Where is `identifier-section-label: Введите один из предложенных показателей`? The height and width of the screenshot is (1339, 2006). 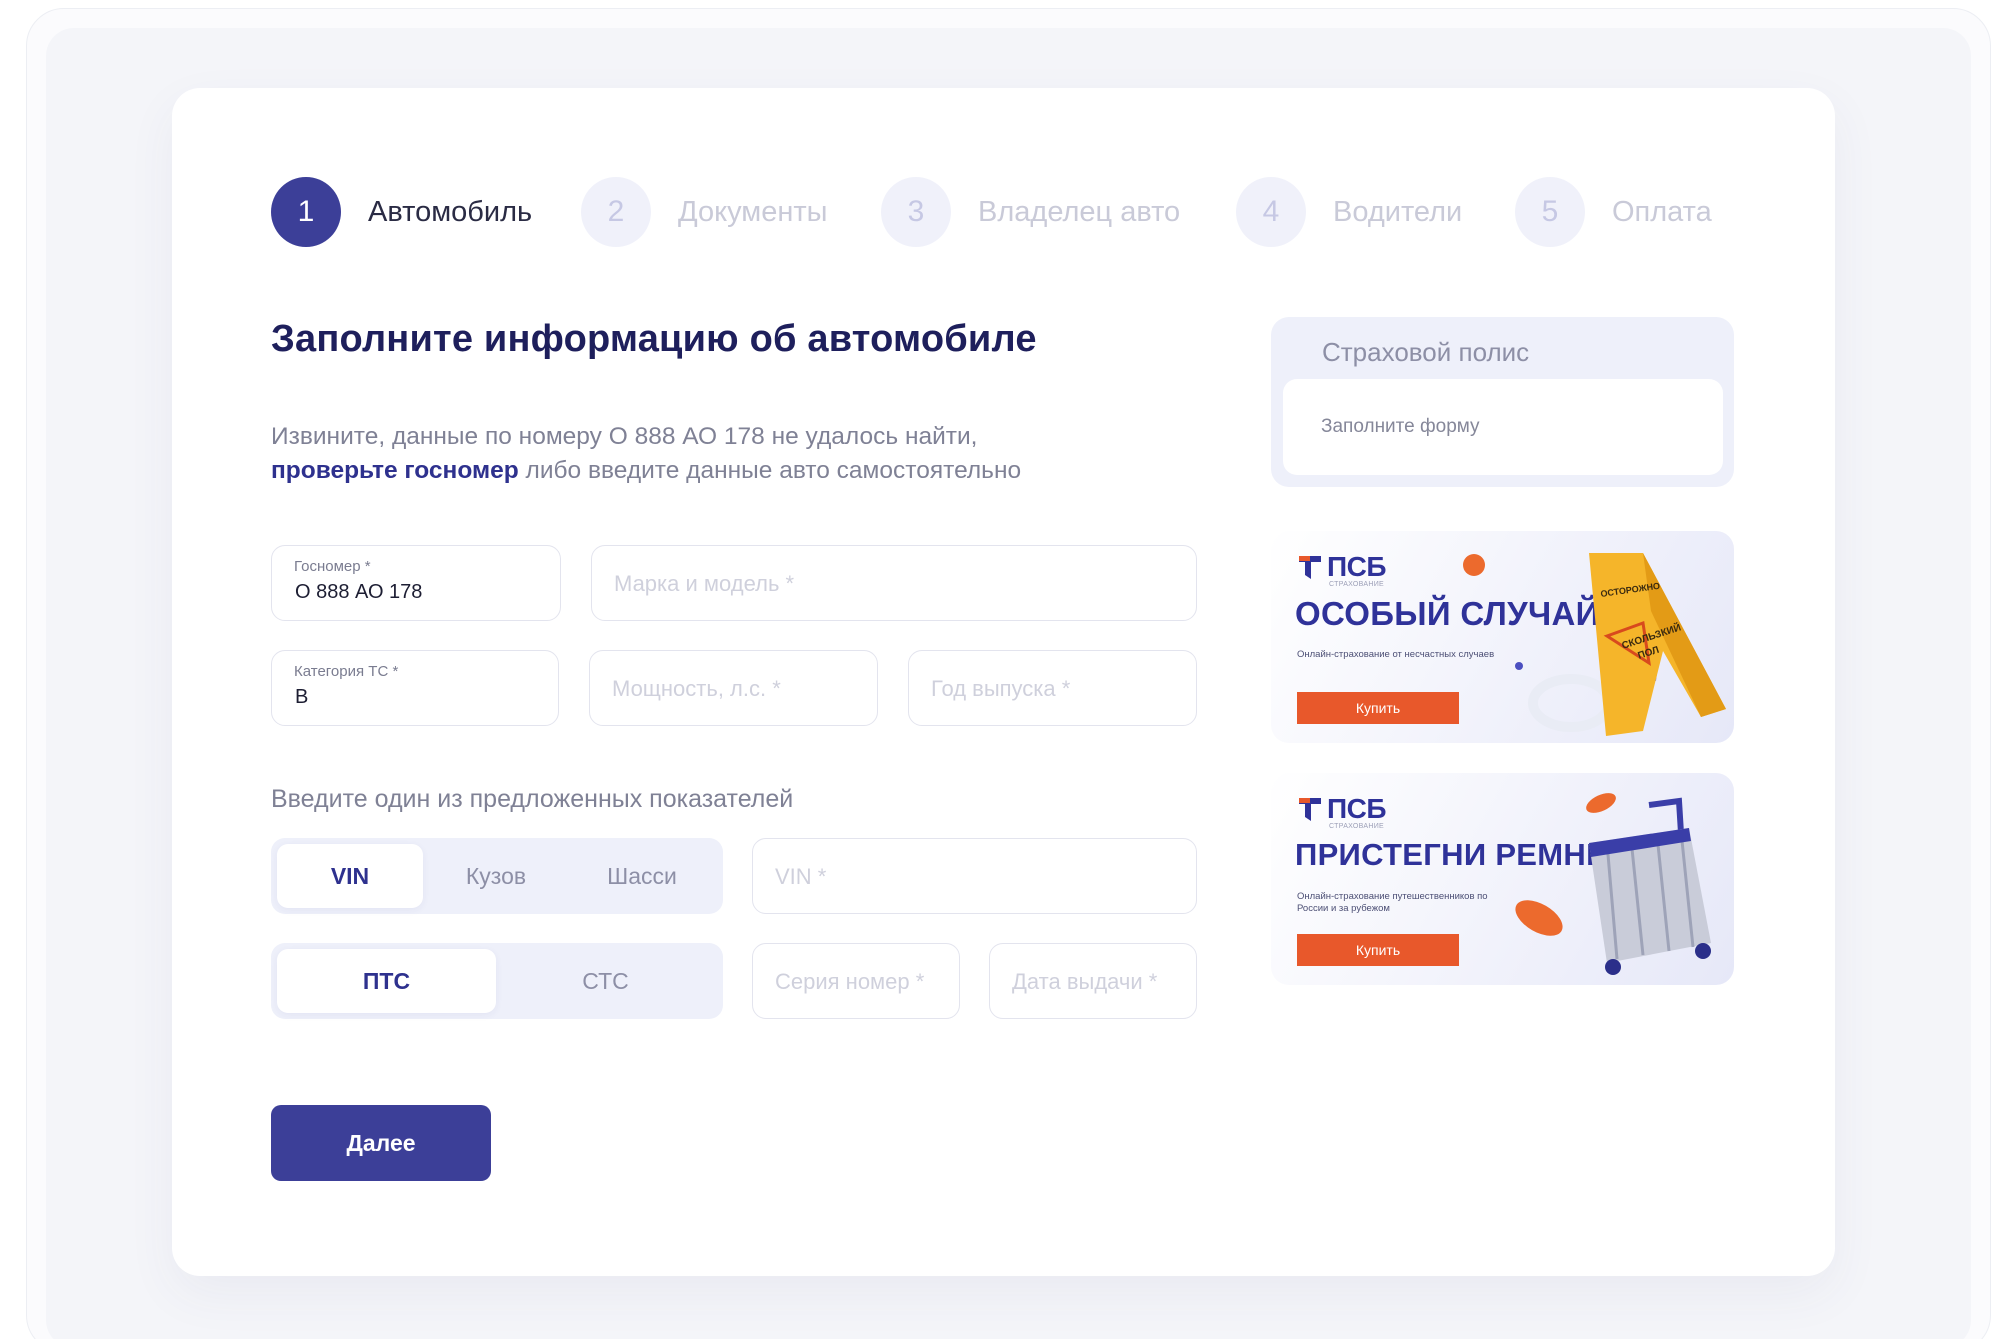
identifier-section-label: Введите один из предложенных показателей is located at coordinates (532, 799).